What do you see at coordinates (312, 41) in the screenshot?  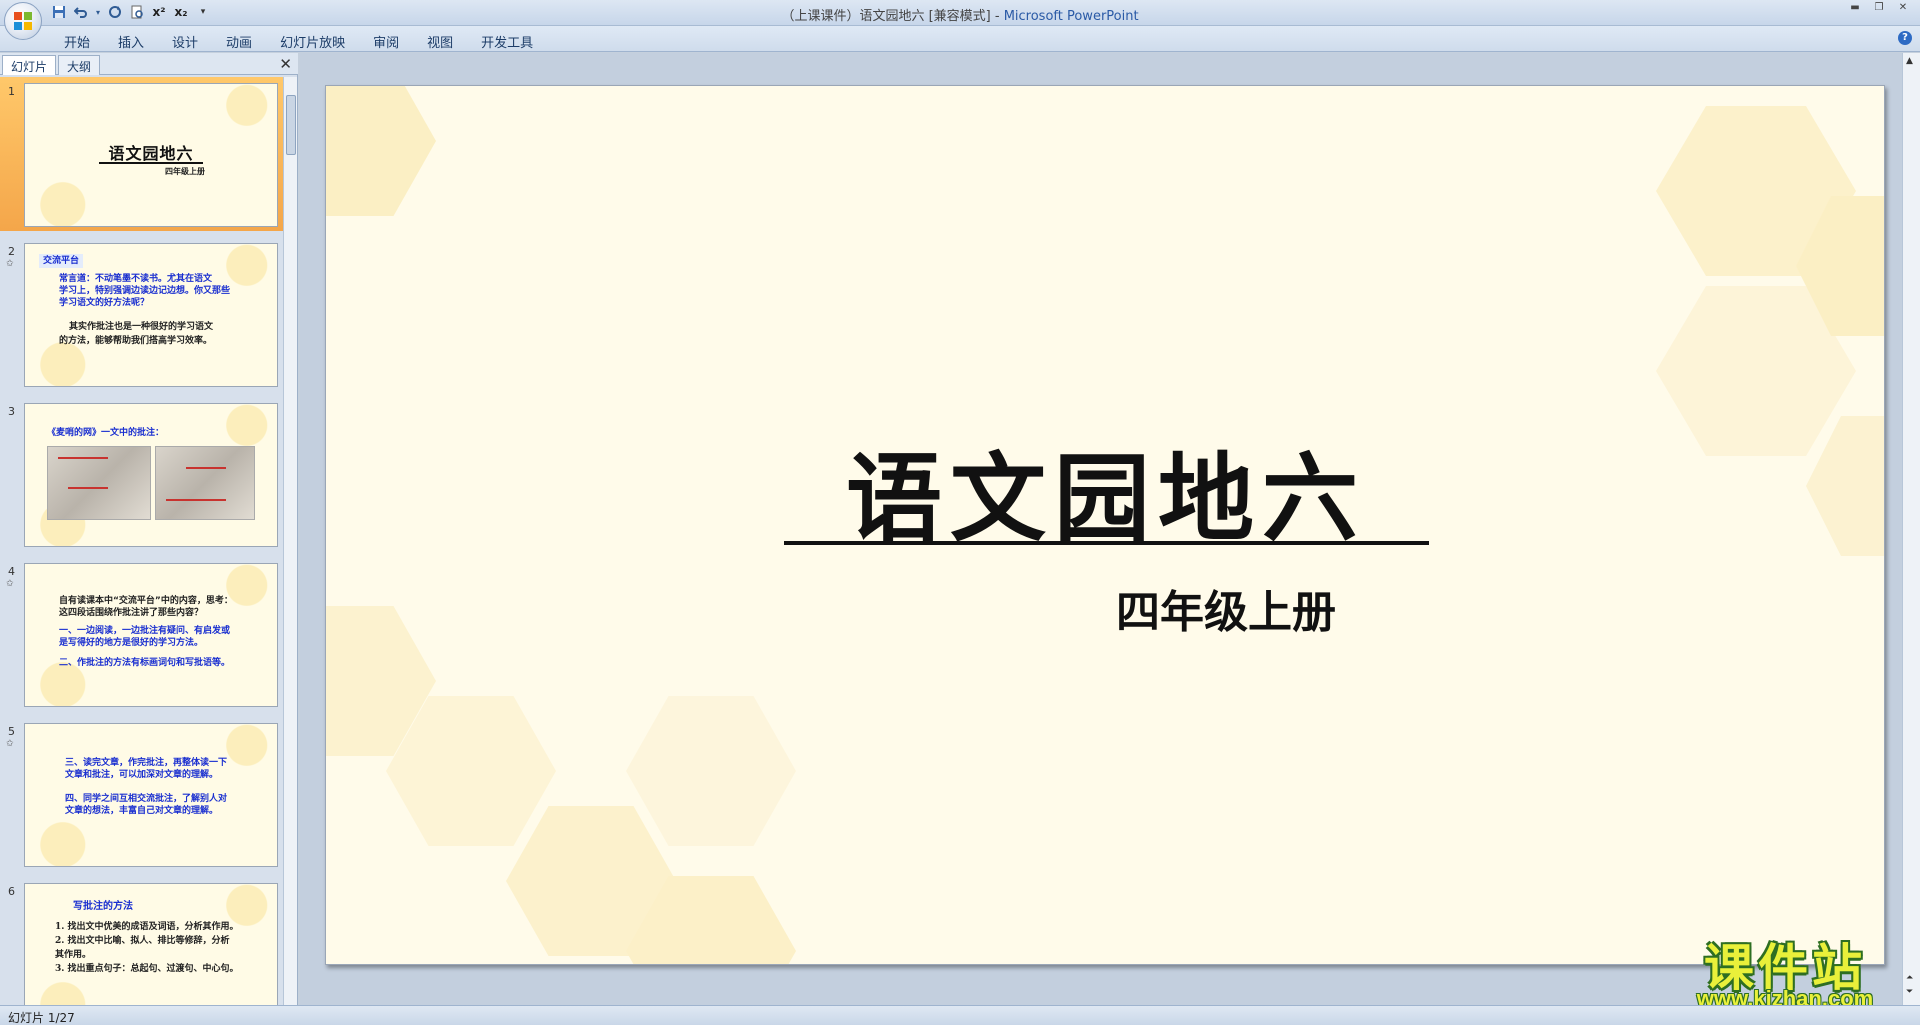 I see `tab-slideshow: 幻灯片放映` at bounding box center [312, 41].